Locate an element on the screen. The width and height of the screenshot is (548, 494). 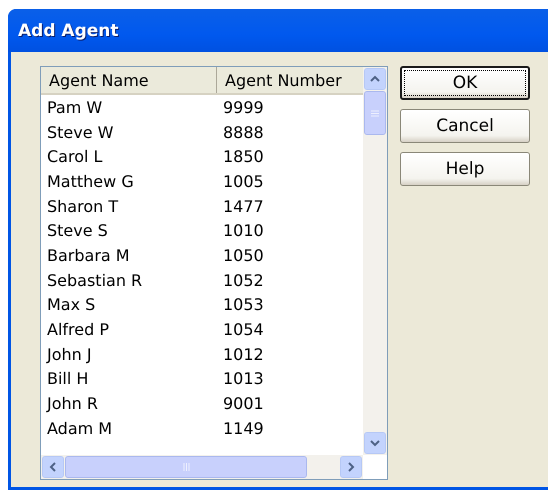
table-cell-text: Max S is located at coordinates (71, 304).